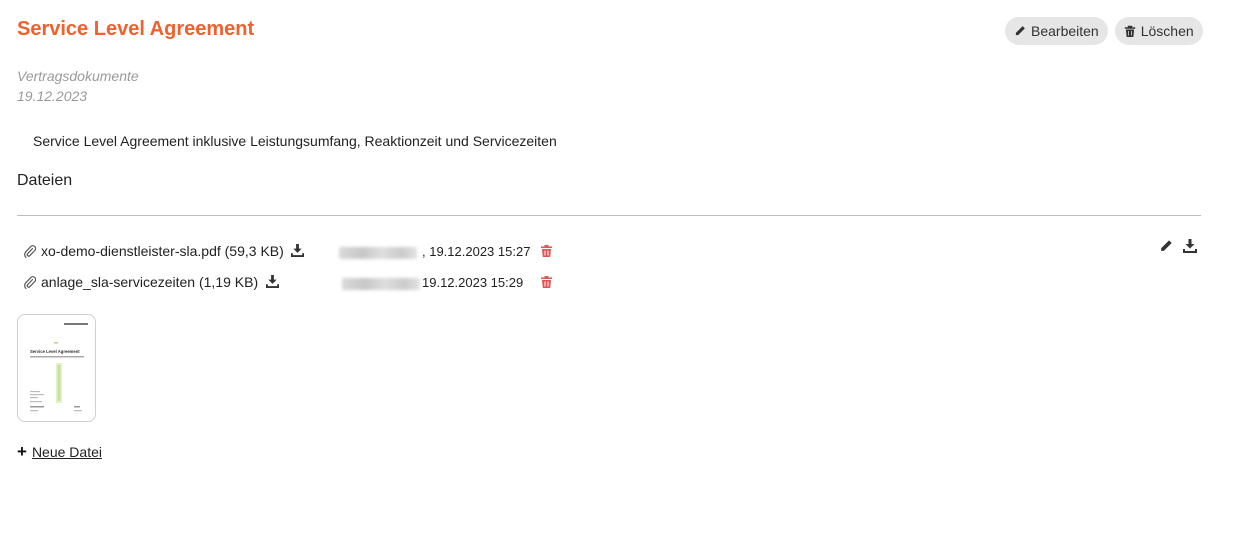 This screenshot has width=1245, height=540. What do you see at coordinates (78, 76) in the screenshot?
I see `document-category: Vertragsdokumente` at bounding box center [78, 76].